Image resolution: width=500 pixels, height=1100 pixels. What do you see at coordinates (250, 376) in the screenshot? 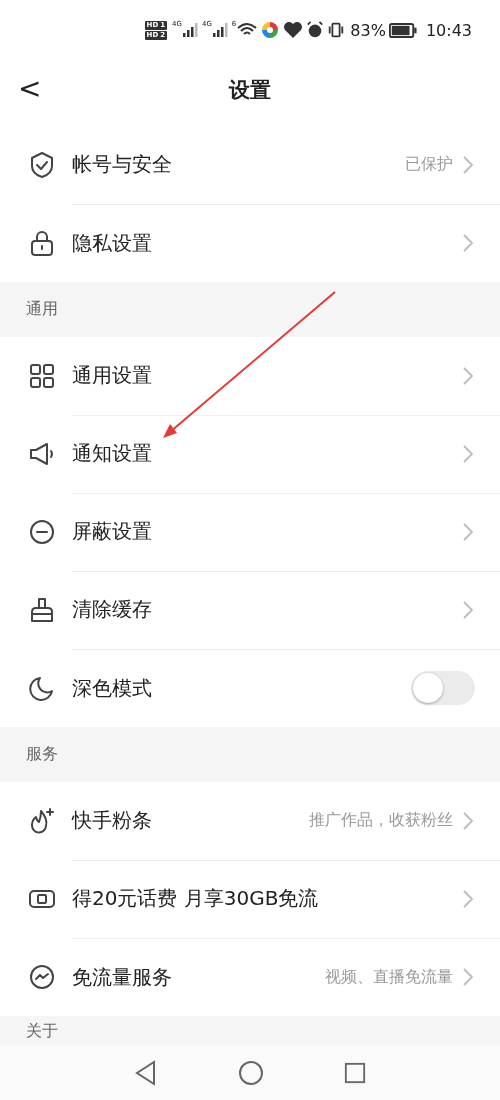
I see `settings-row: 通用设置` at bounding box center [250, 376].